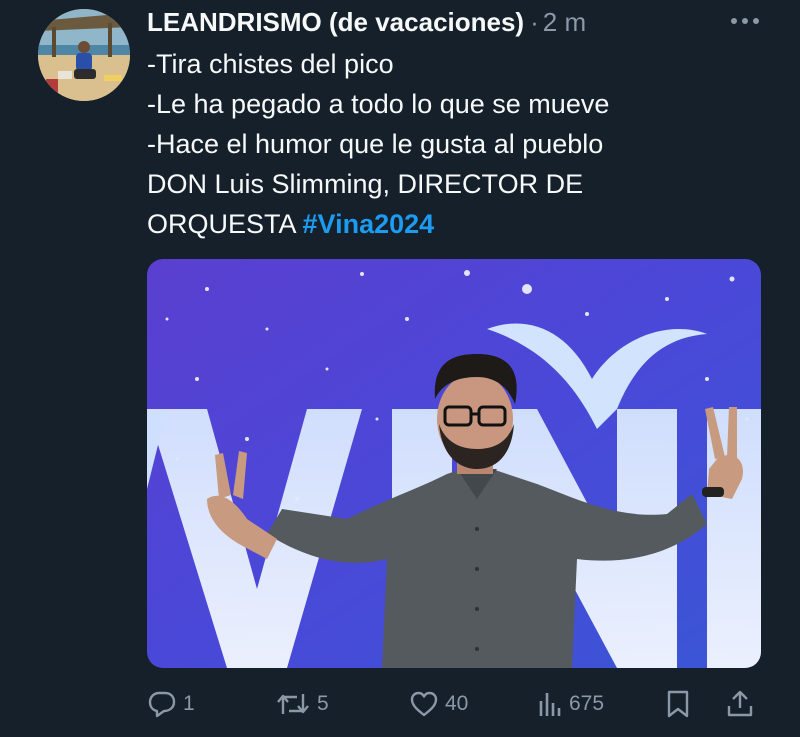 This screenshot has height=737, width=800. What do you see at coordinates (323, 703) in the screenshot?
I see `retweet-count: 5` at bounding box center [323, 703].